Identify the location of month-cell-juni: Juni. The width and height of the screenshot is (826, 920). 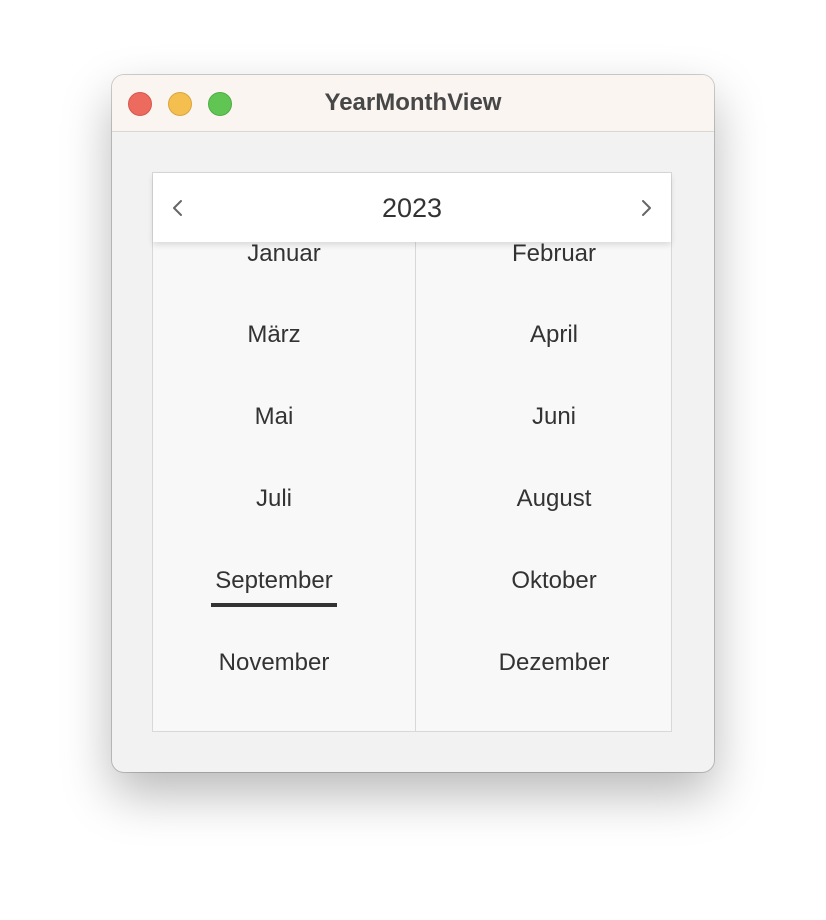
(554, 417).